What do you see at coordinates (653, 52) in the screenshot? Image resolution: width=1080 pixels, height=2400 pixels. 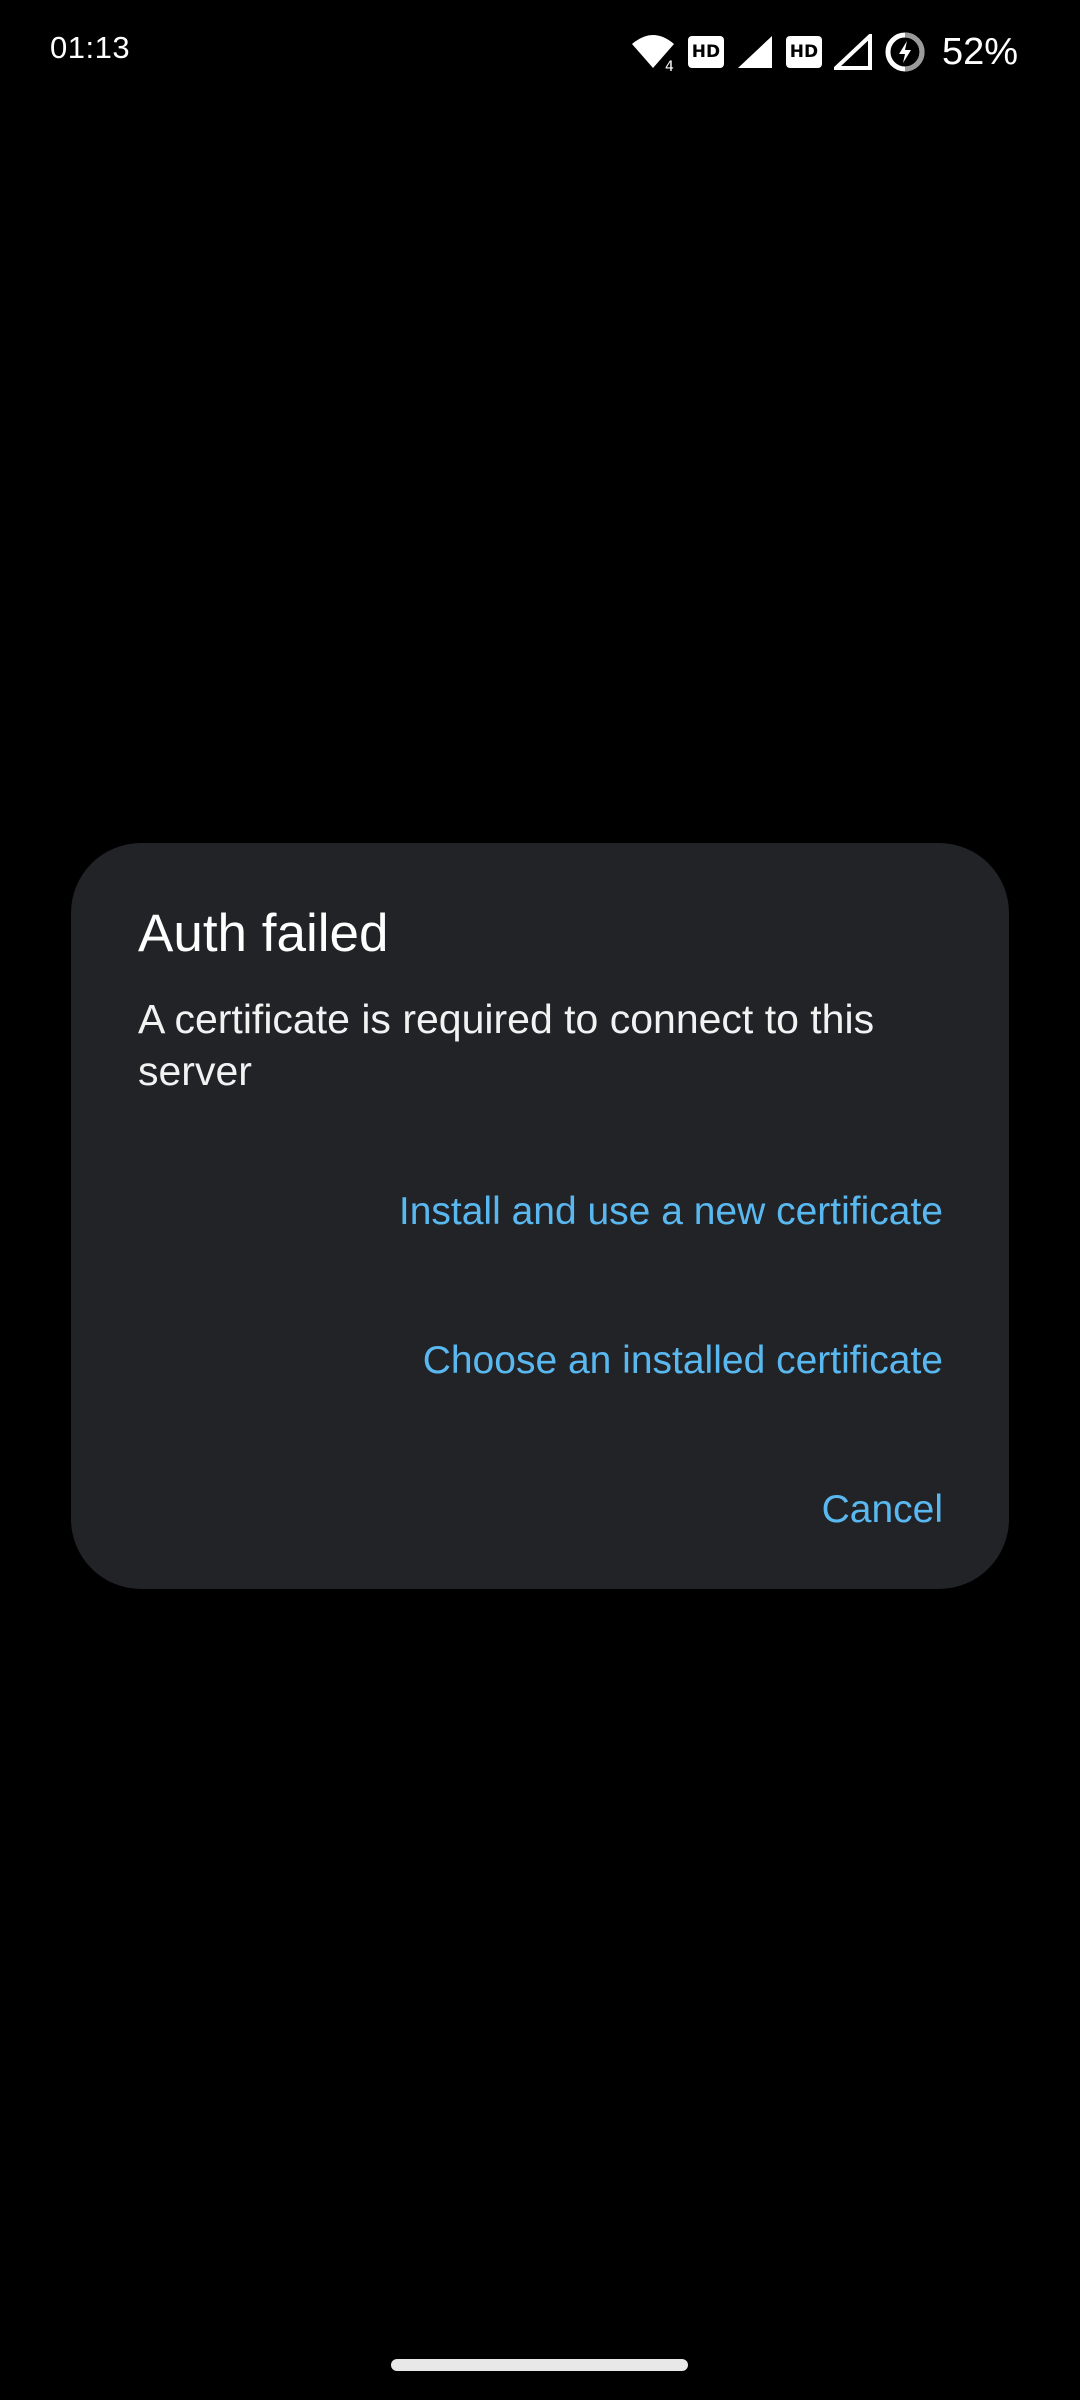 I see `wifi-icon: 4` at bounding box center [653, 52].